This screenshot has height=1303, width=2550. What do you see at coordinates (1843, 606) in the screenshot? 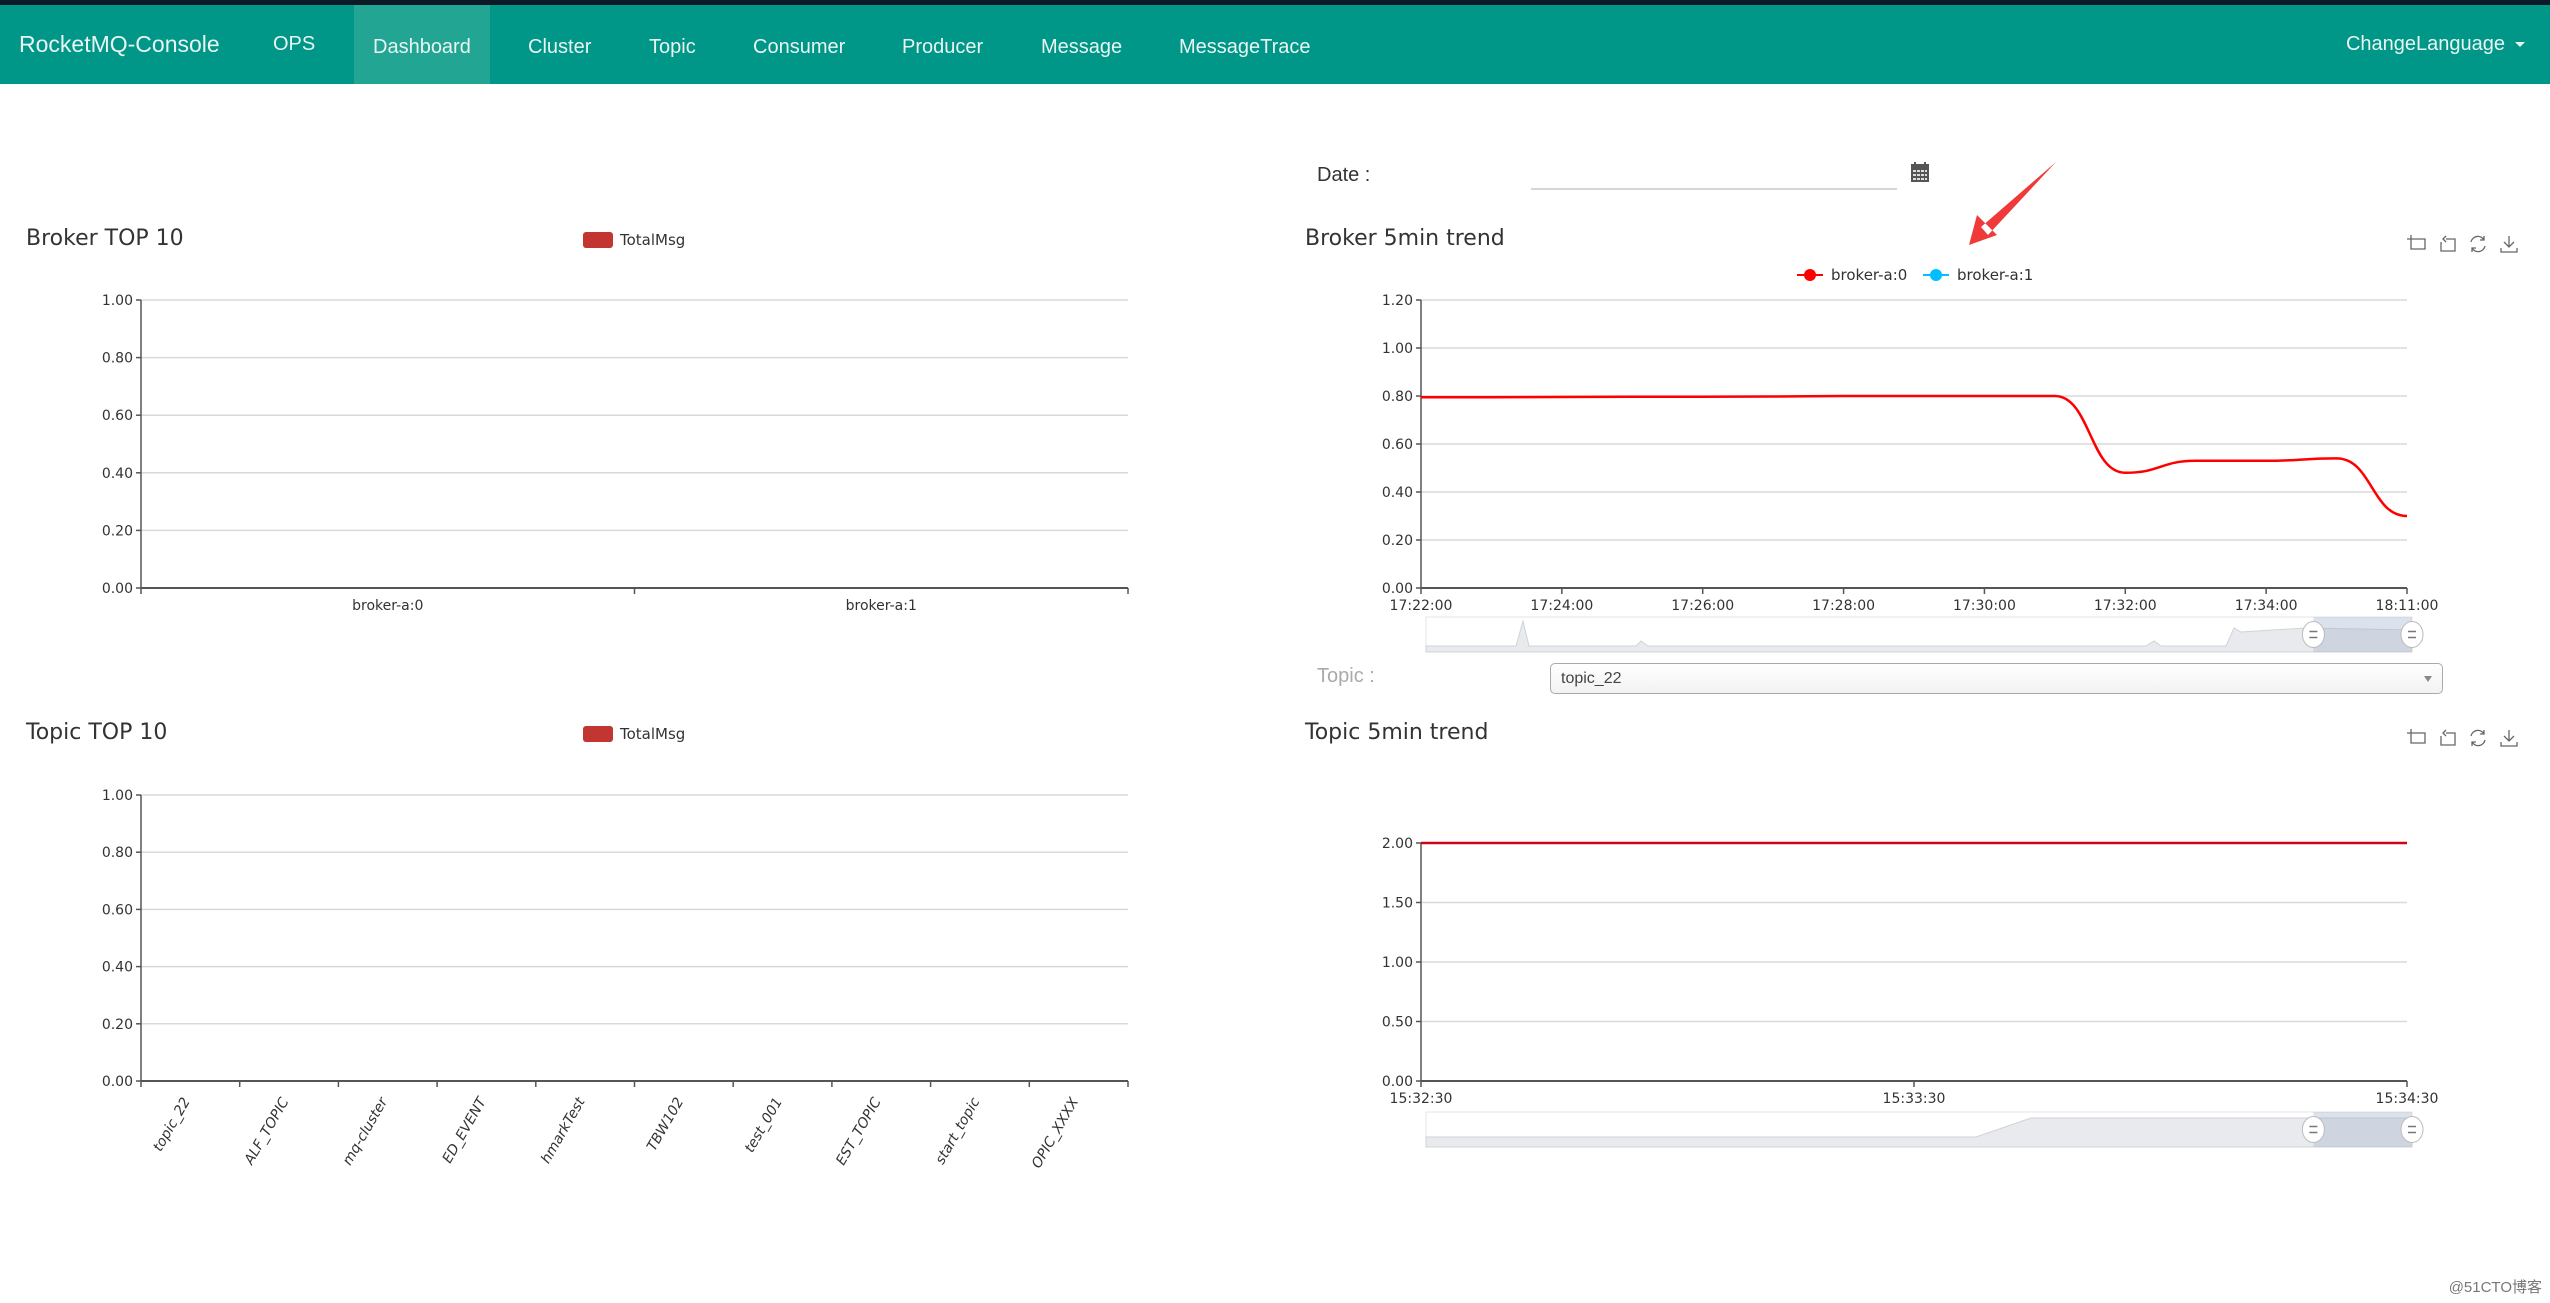
I see `x-tick-label: 17:28:00` at bounding box center [1843, 606].